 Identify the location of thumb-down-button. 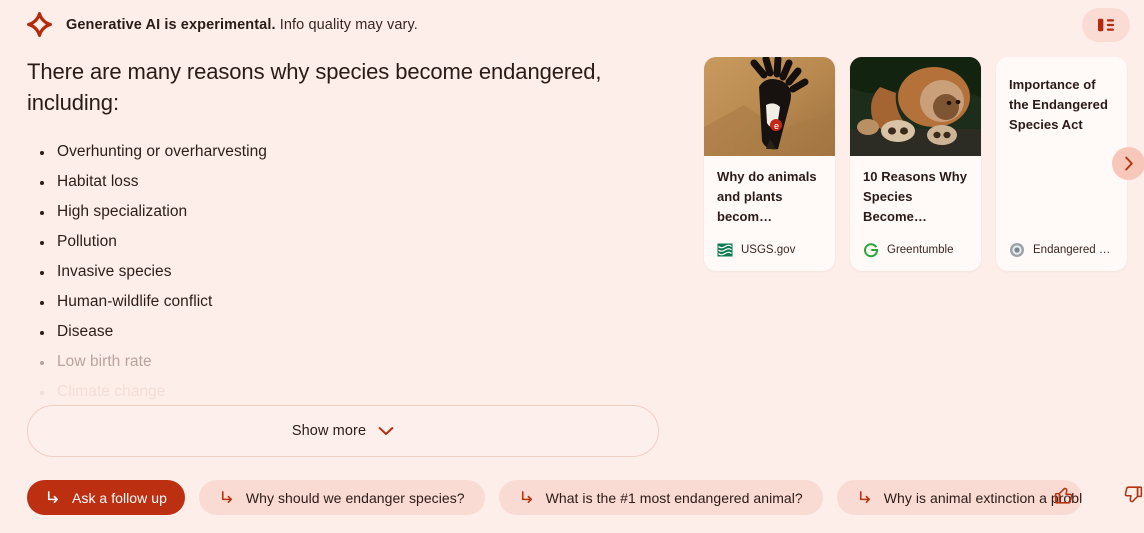
(1133, 495).